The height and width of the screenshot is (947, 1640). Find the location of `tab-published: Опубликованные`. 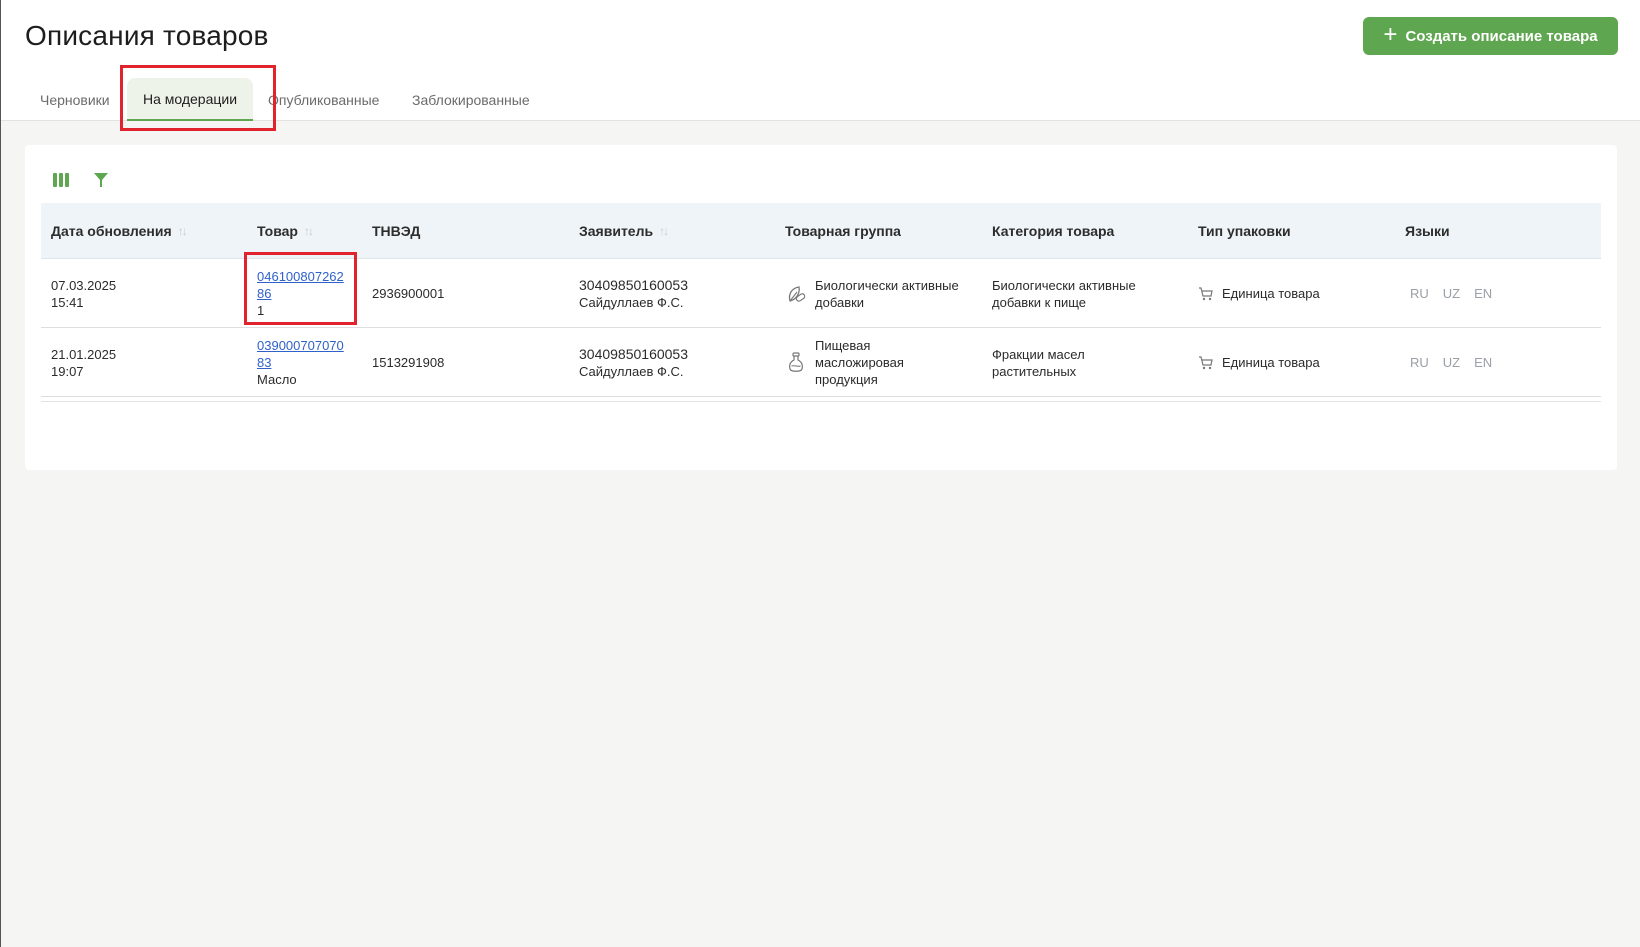

tab-published: Опубликованные is located at coordinates (323, 99).